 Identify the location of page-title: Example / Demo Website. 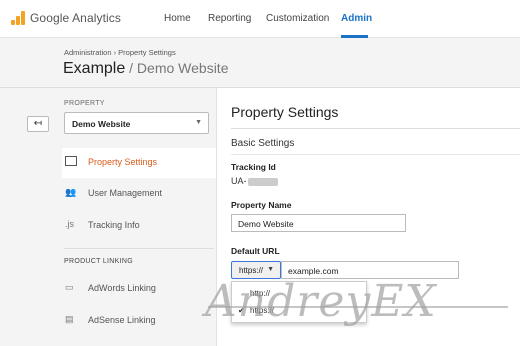
(145, 69).